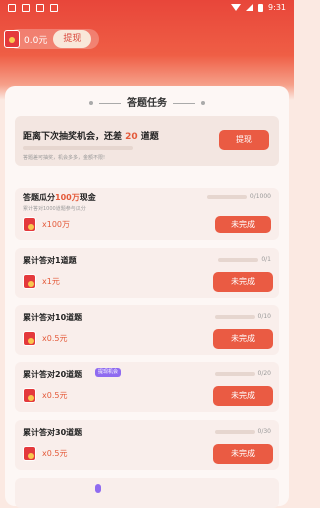  What do you see at coordinates (64, 158) in the screenshot?
I see `lottery-note: 答题差可抽奖，机会多多，金额不限!` at bounding box center [64, 158].